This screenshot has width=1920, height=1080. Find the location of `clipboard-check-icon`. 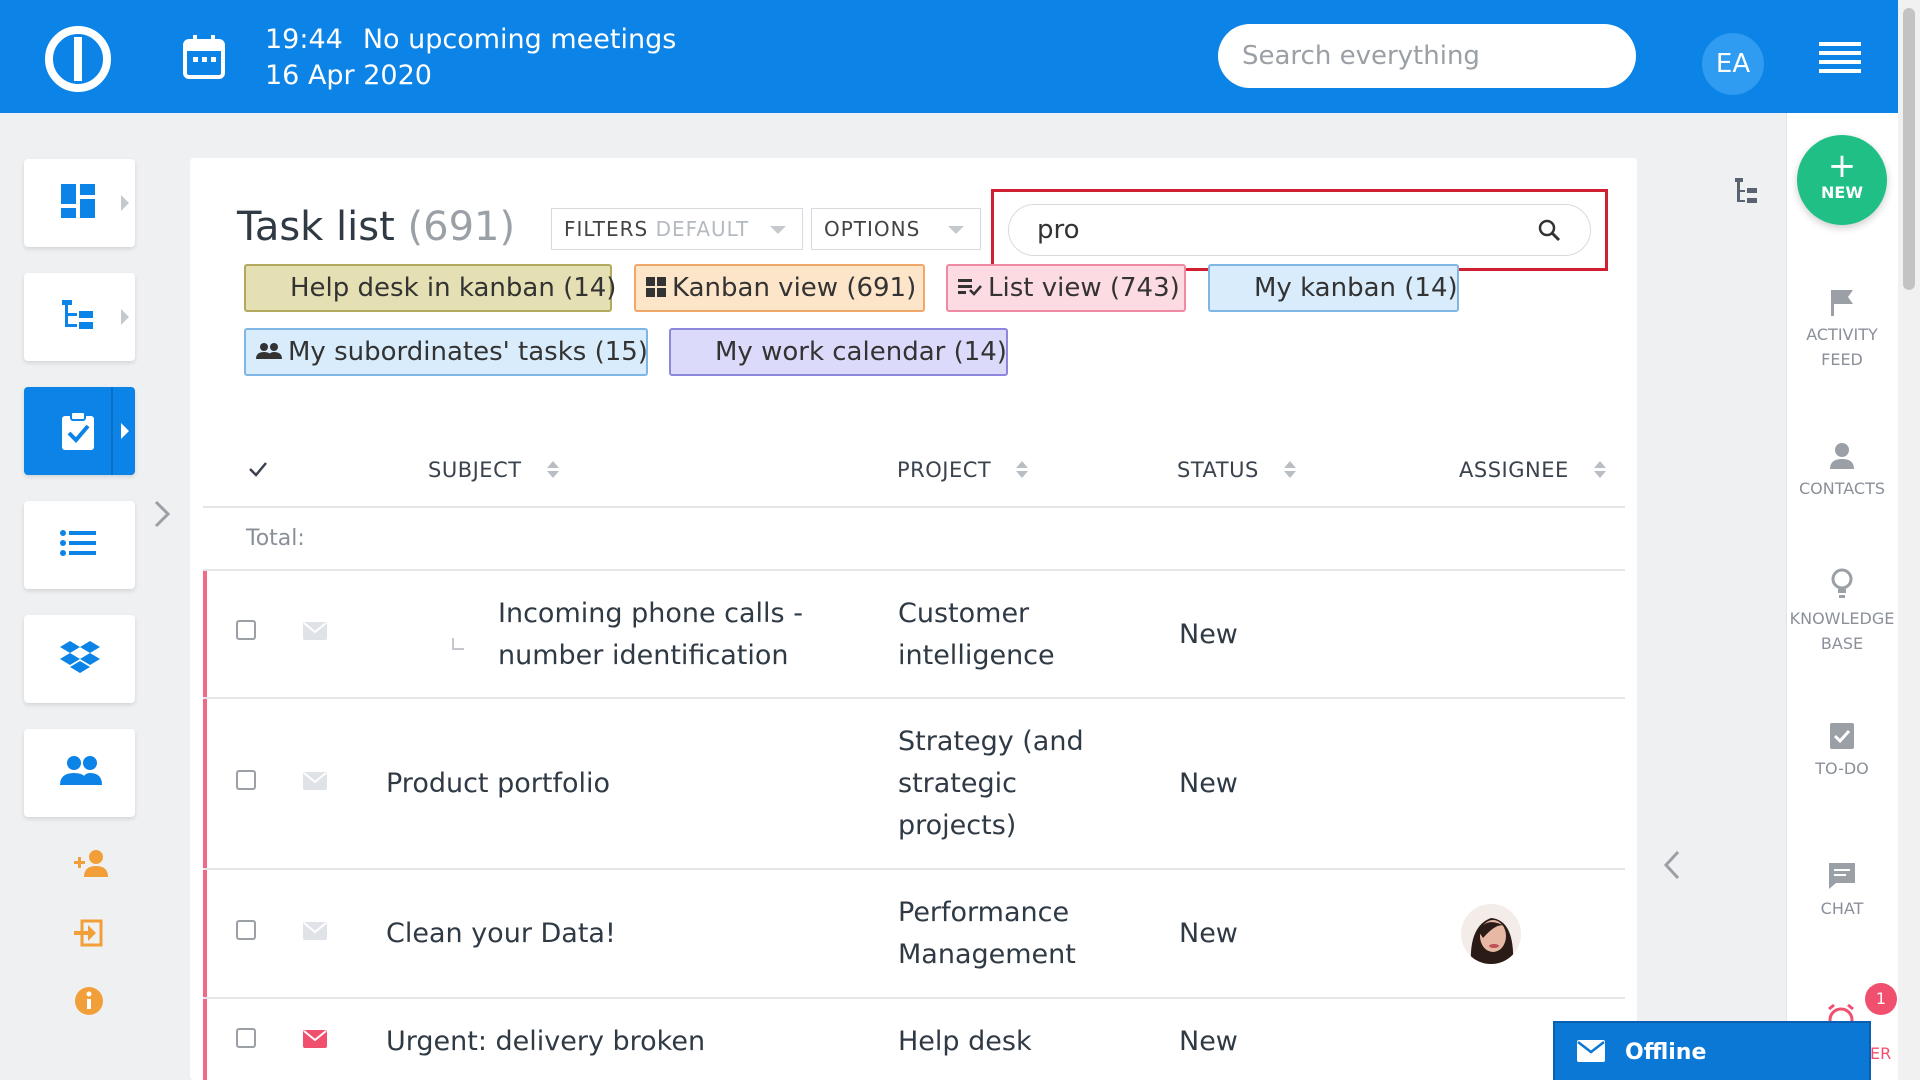

clipboard-check-icon is located at coordinates (1842, 736).